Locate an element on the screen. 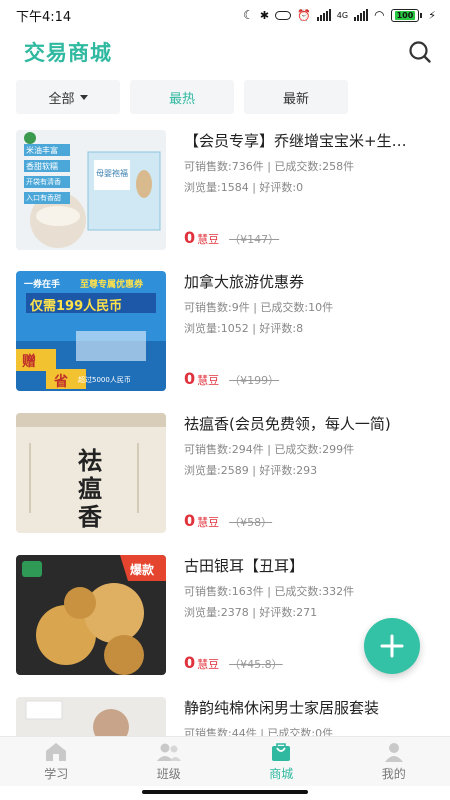  product-price: 0 慧豆 （¥147） is located at coordinates (231, 237).